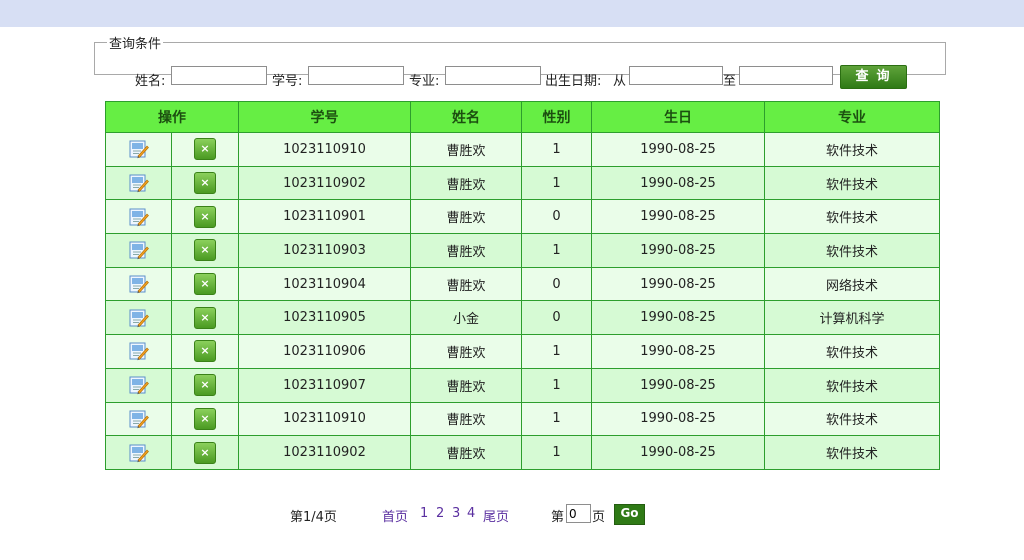 The width and height of the screenshot is (1024, 560). I want to click on table-row: × 1023110903 曹胜欢 1 1990-08-25 软件技术, so click(522, 250).